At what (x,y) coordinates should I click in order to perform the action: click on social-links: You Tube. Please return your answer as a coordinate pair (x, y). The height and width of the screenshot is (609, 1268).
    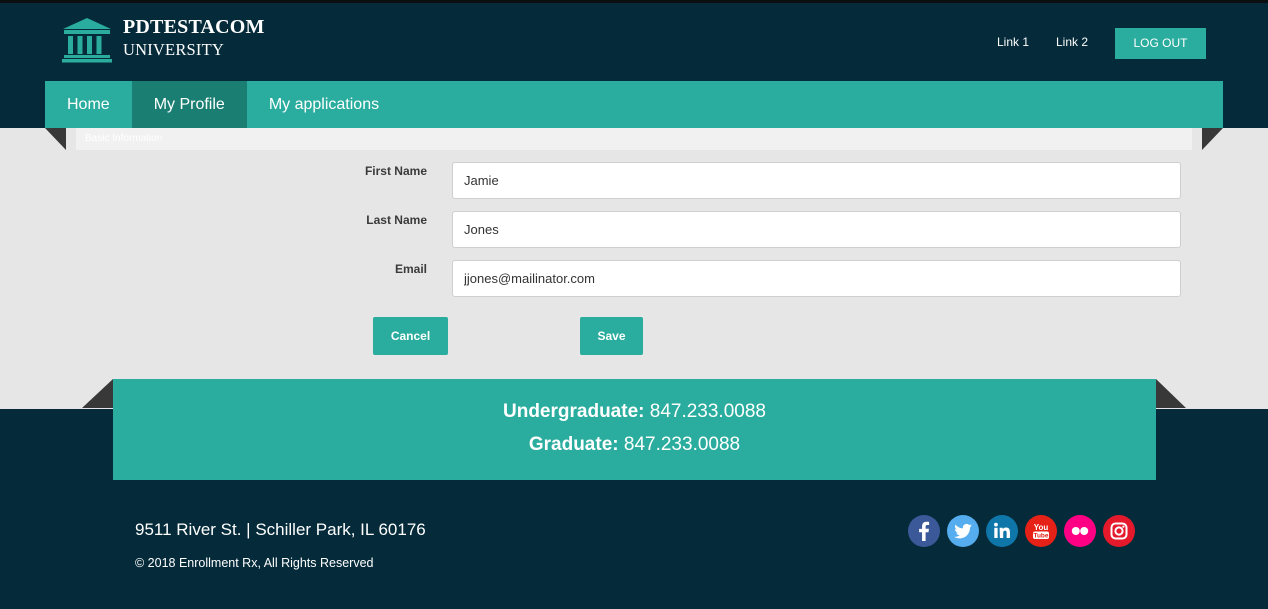
    Looking at the image, I should click on (1025, 531).